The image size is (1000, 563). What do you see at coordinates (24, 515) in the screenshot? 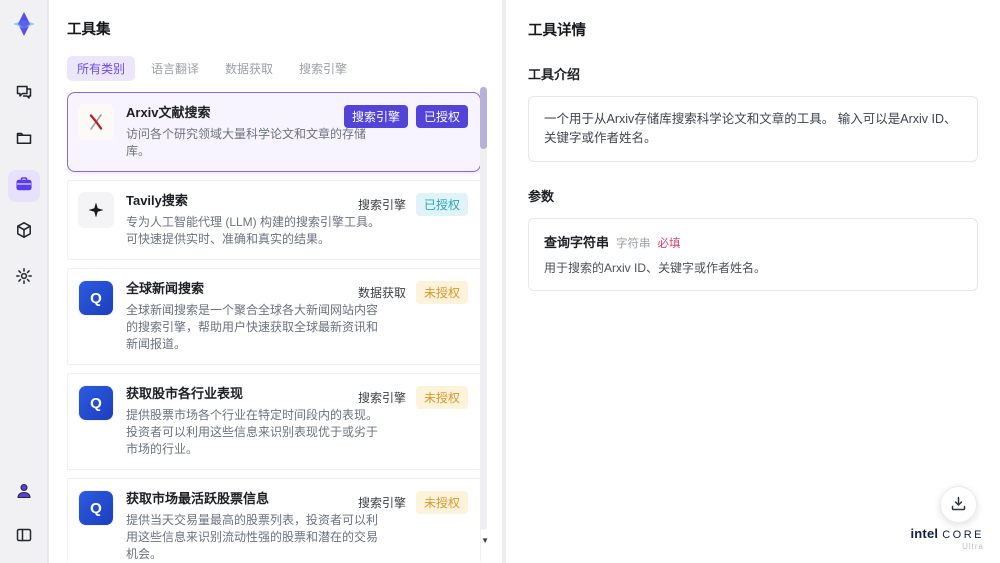
I see `rail-bottom-items` at bounding box center [24, 515].